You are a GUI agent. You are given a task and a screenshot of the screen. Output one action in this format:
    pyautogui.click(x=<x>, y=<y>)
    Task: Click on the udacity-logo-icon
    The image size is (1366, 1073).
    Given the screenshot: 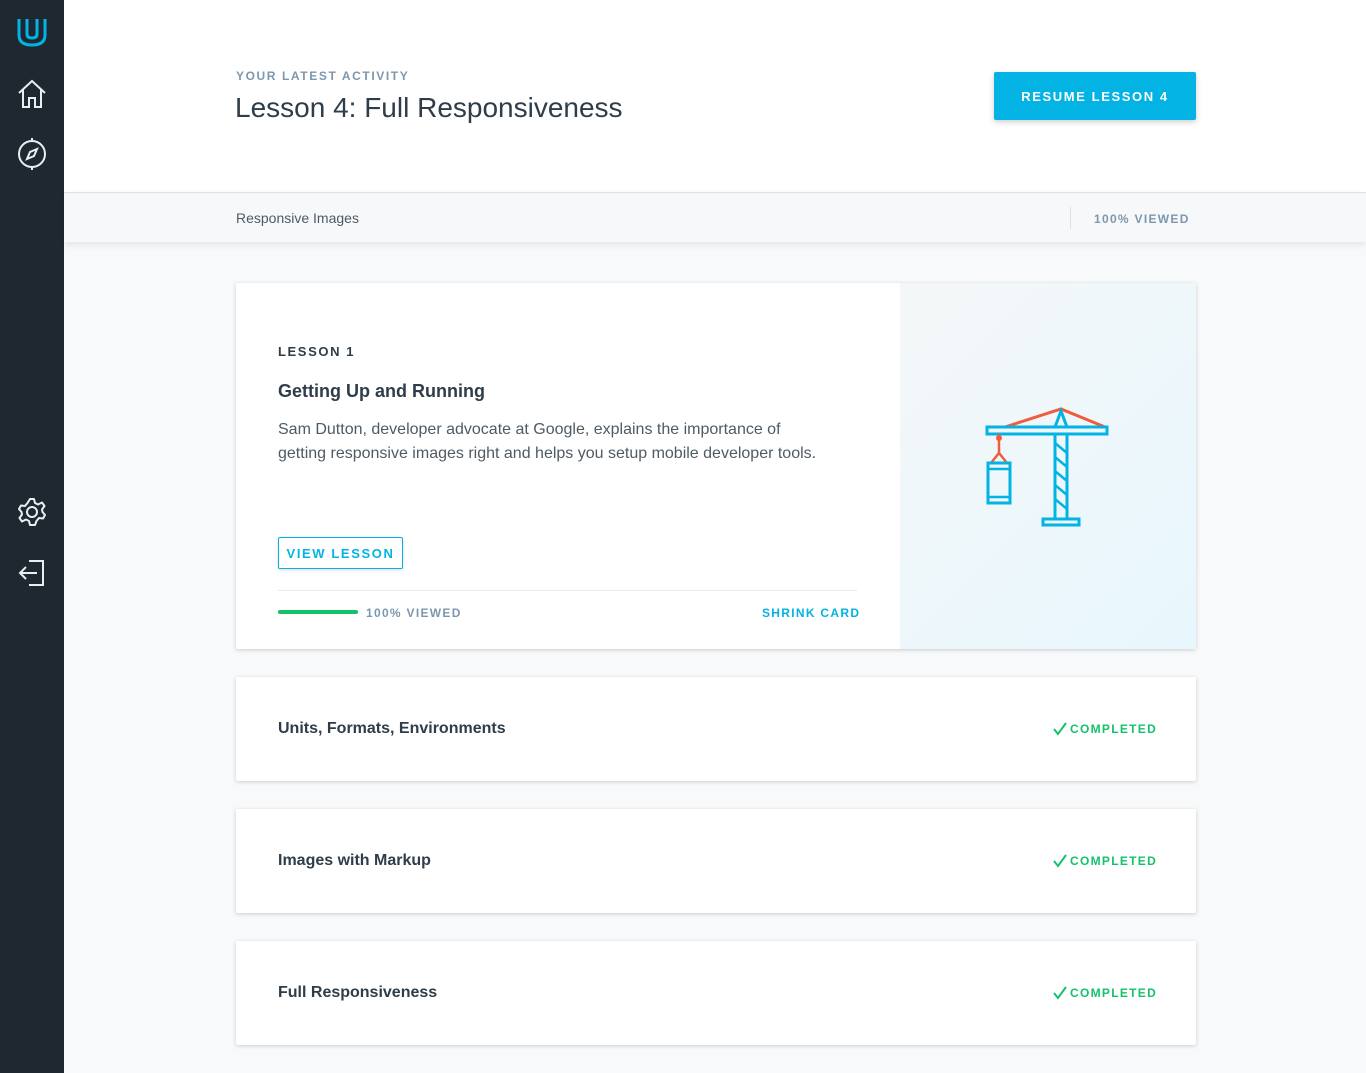 What is the action you would take?
    pyautogui.click(x=32, y=32)
    